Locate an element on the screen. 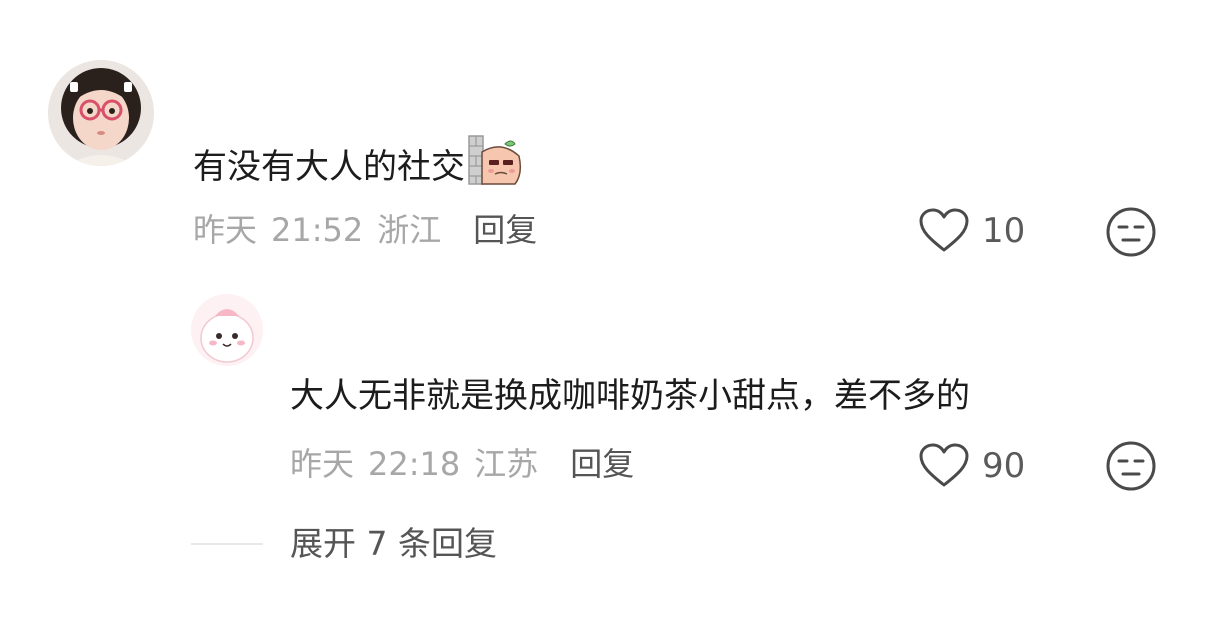 The height and width of the screenshot is (626, 1206). avatar-girl-image is located at coordinates (101, 113).